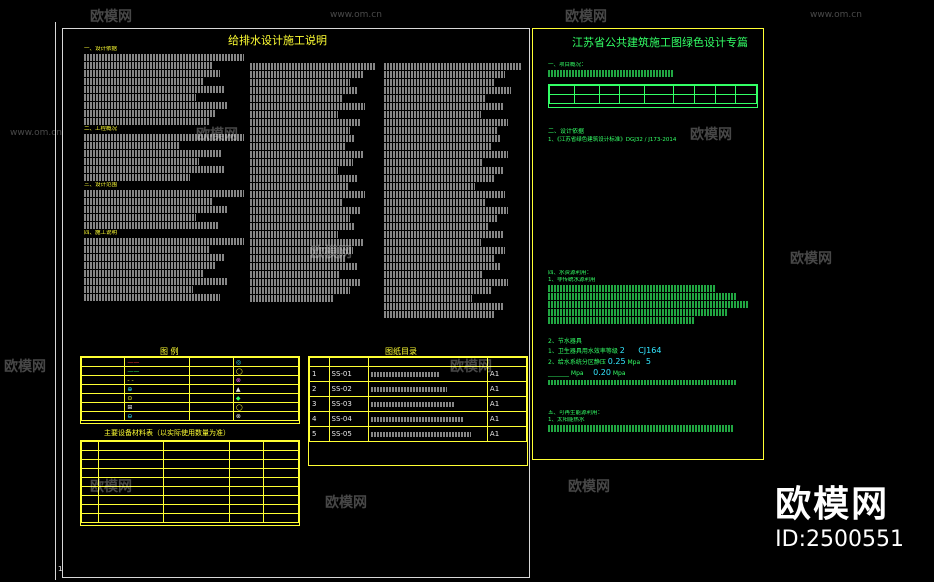 Image resolution: width=934 pixels, height=582 pixels. I want to click on drawing-index-code: SS-02, so click(348, 389).